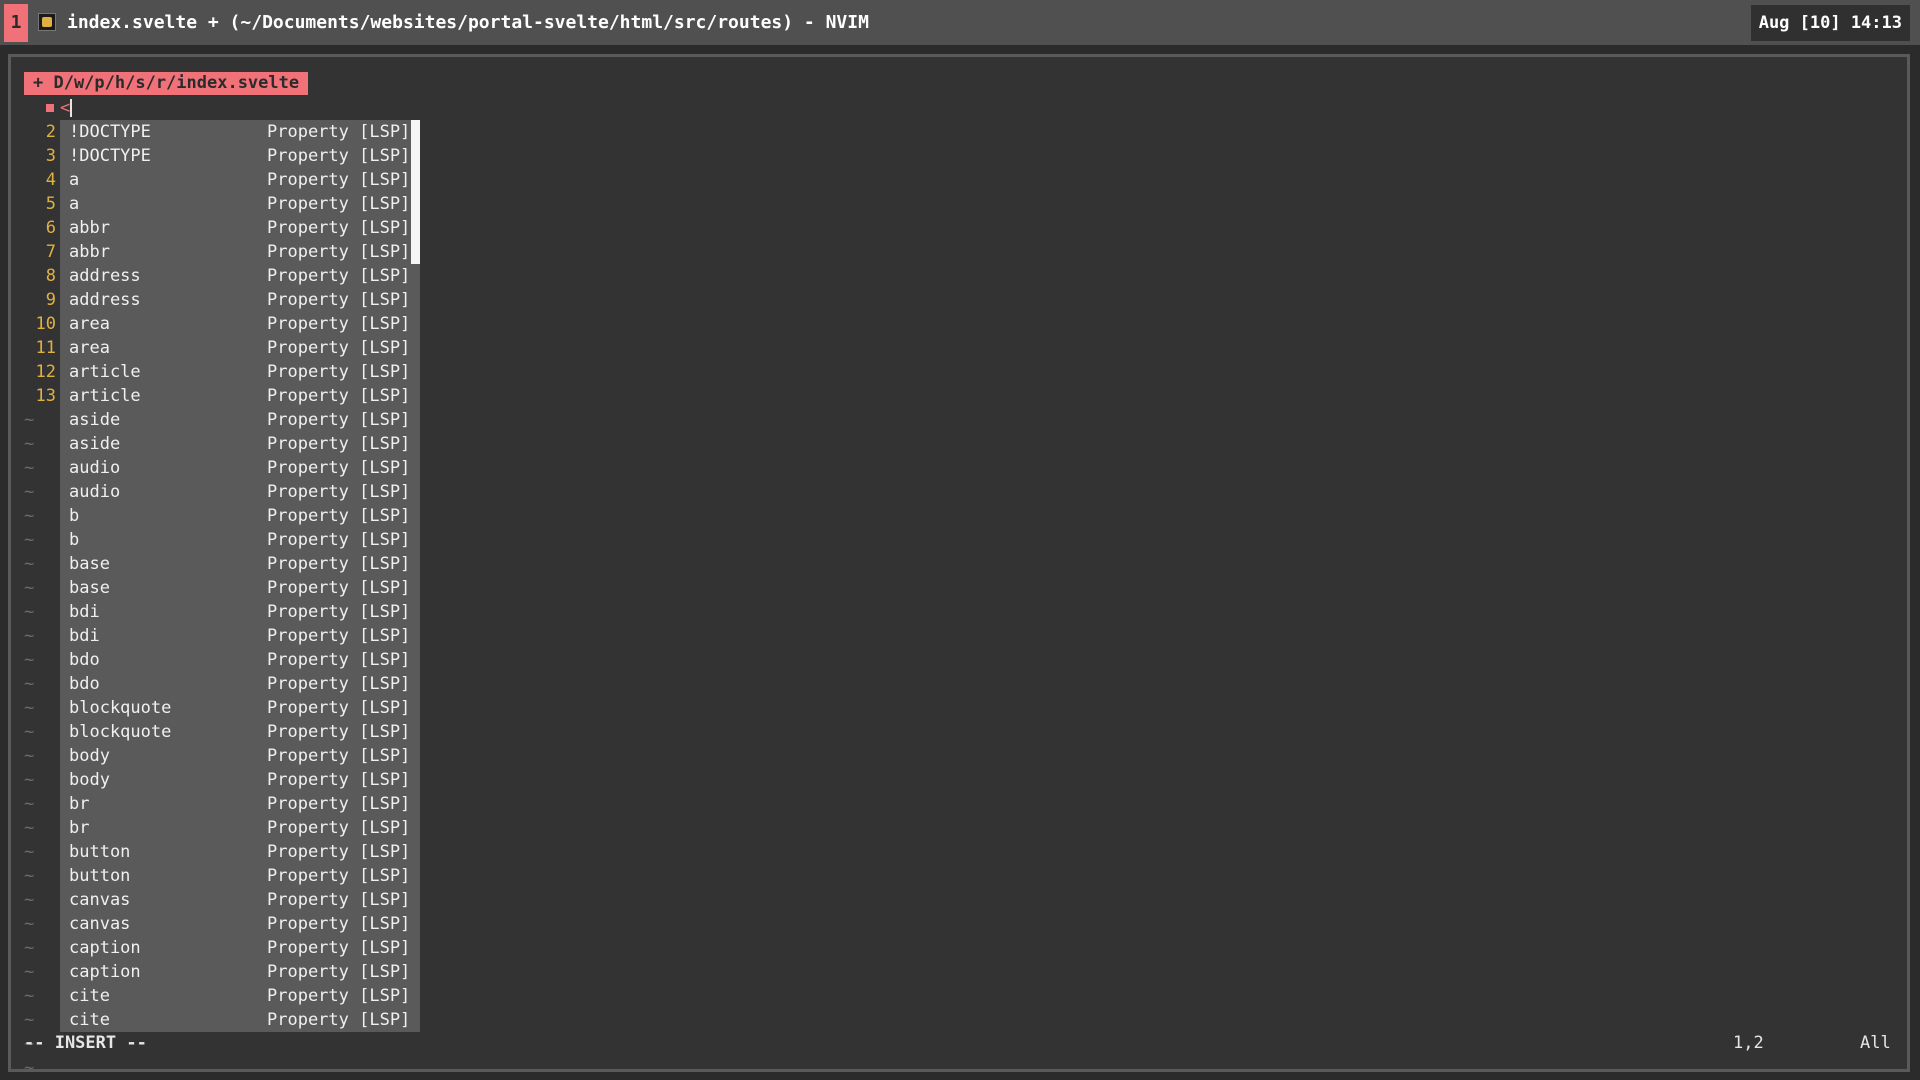  Describe the element at coordinates (50, 108) in the screenshot. I see `diagnostic-sign-icon` at that location.